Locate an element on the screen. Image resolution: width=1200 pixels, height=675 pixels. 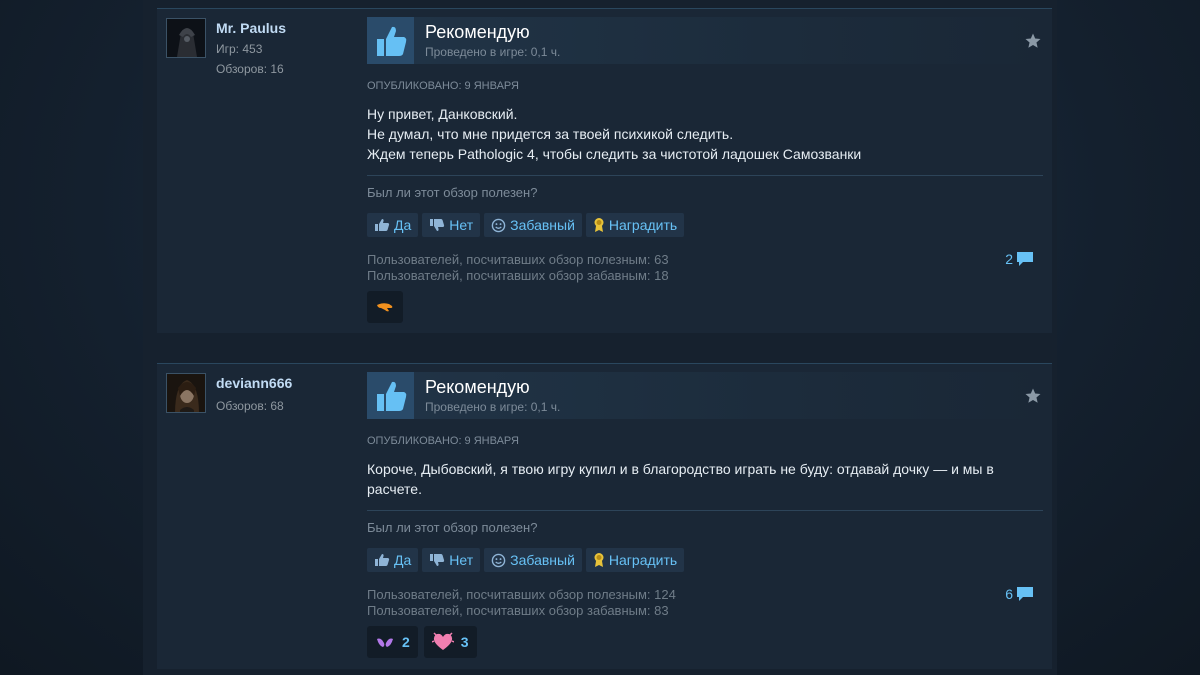
reactions is located at coordinates (385, 307).